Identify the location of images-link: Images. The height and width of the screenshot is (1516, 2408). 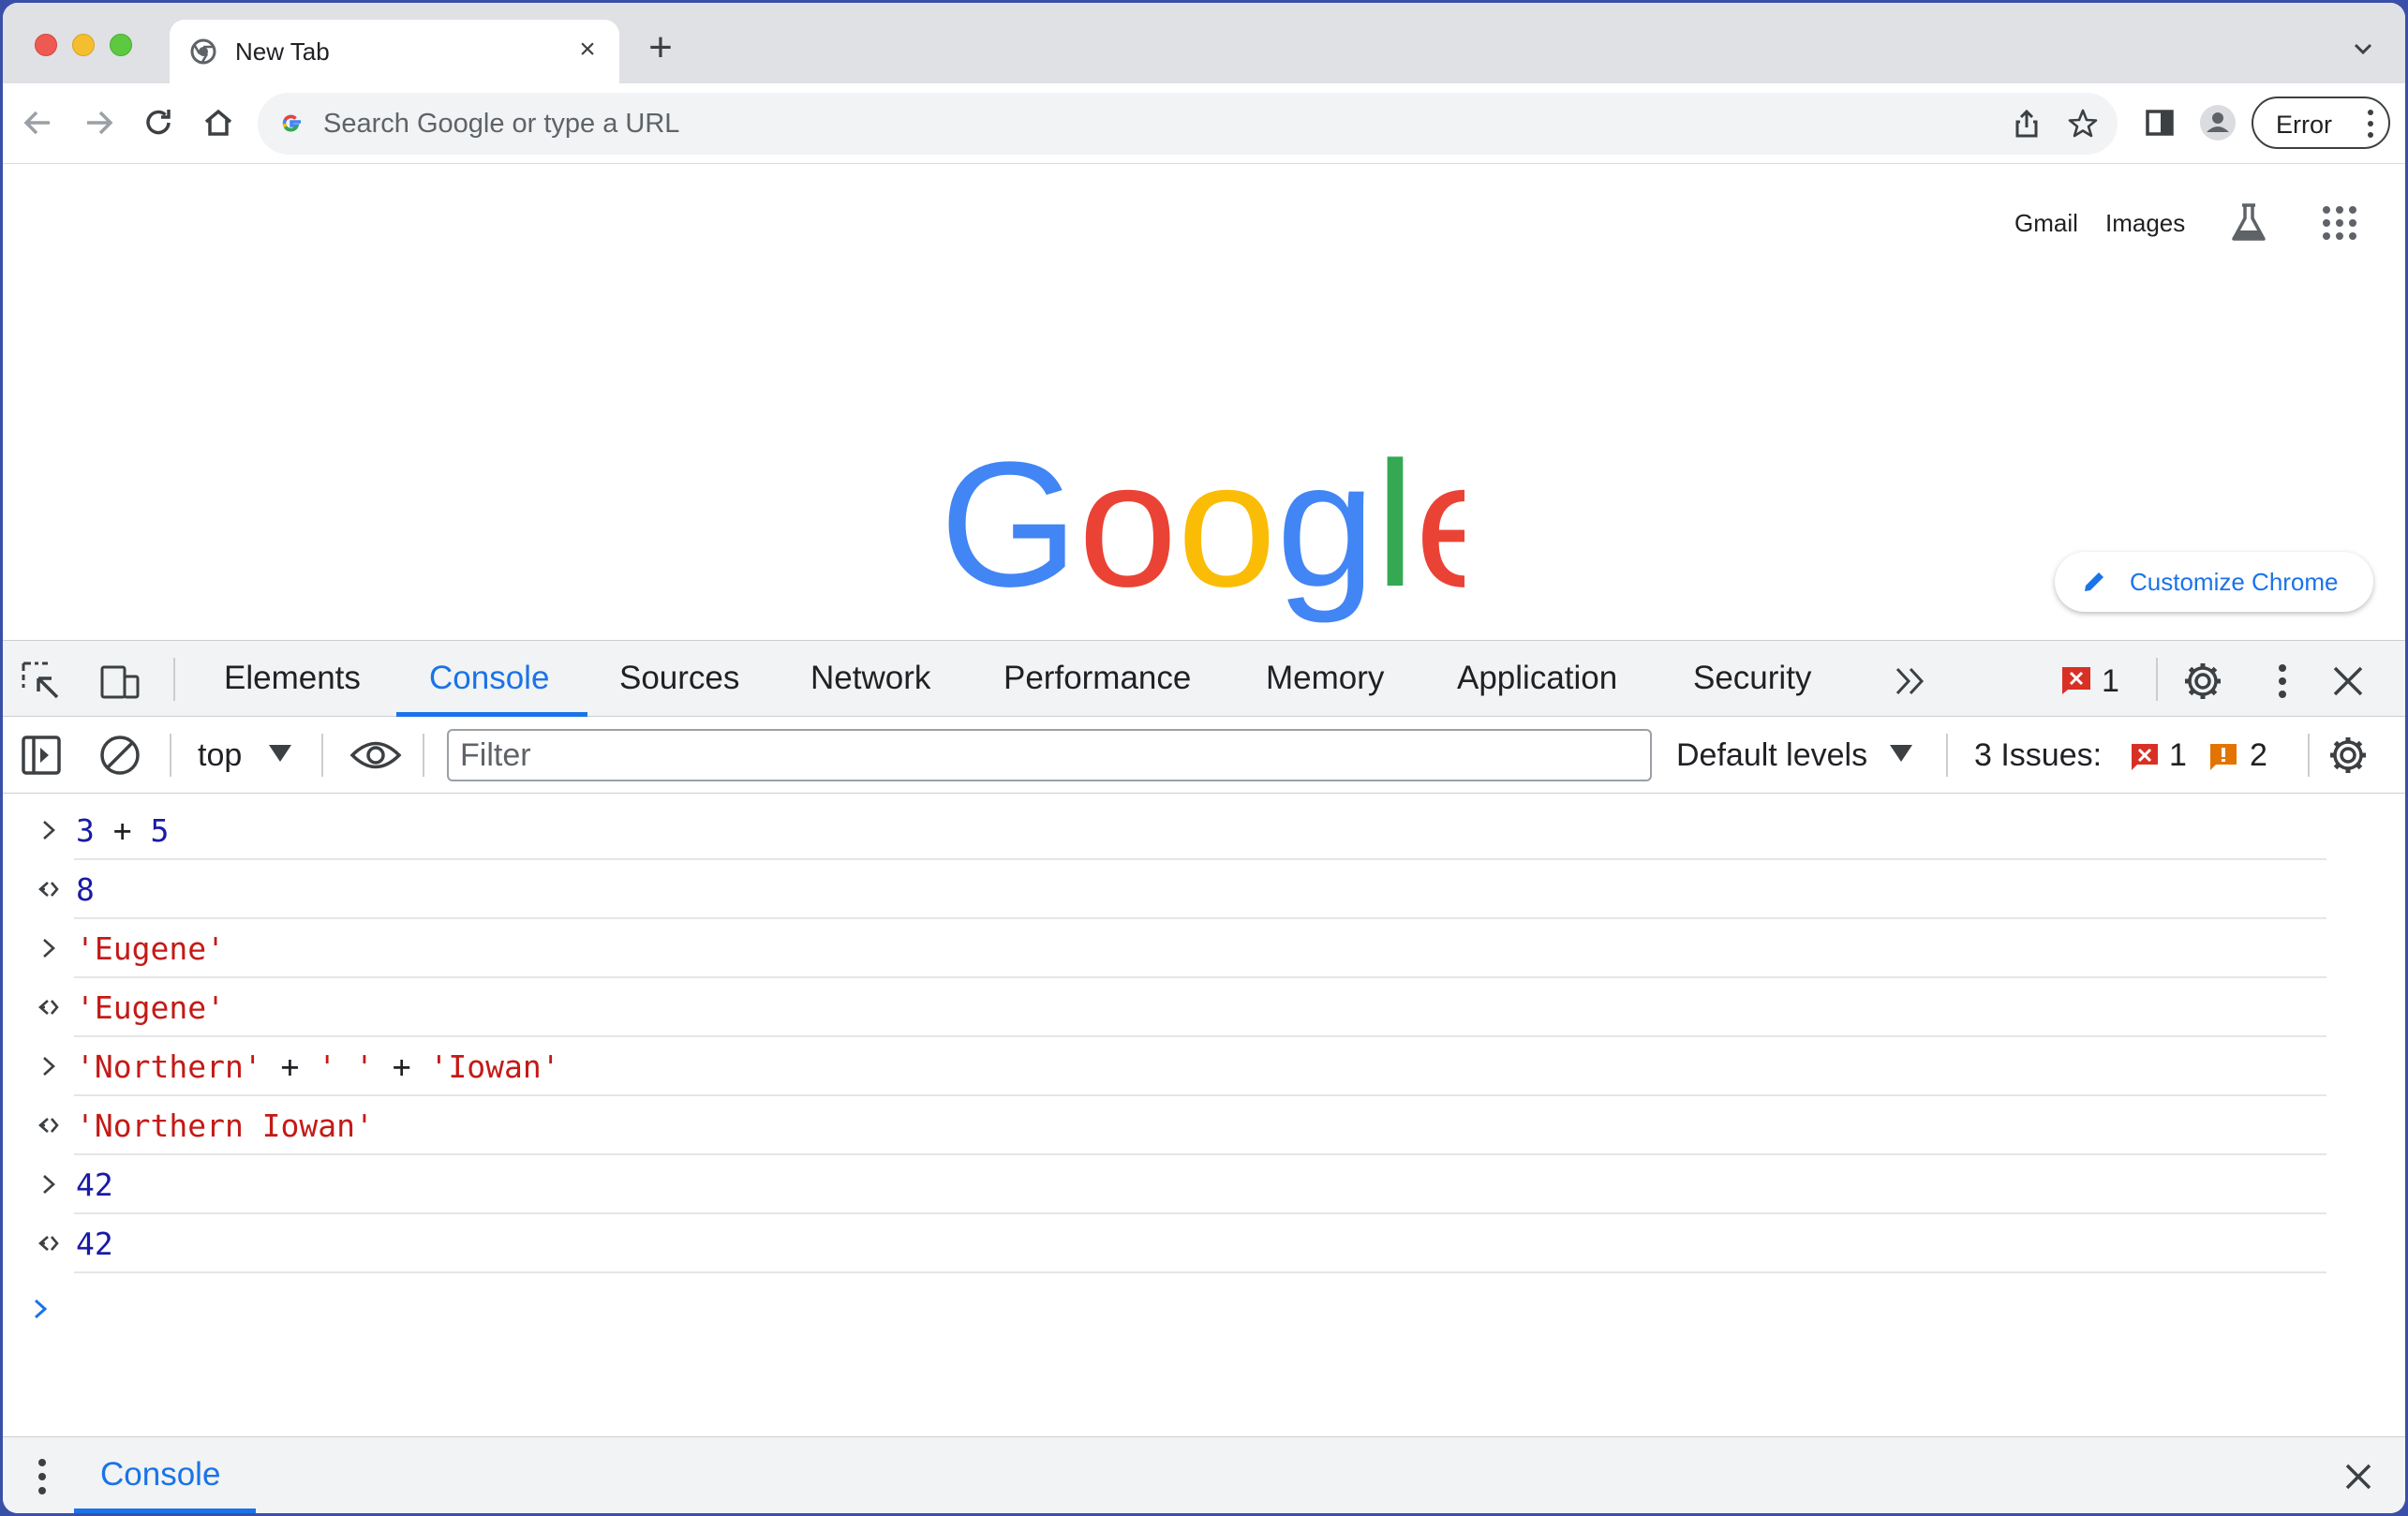
(2145, 223).